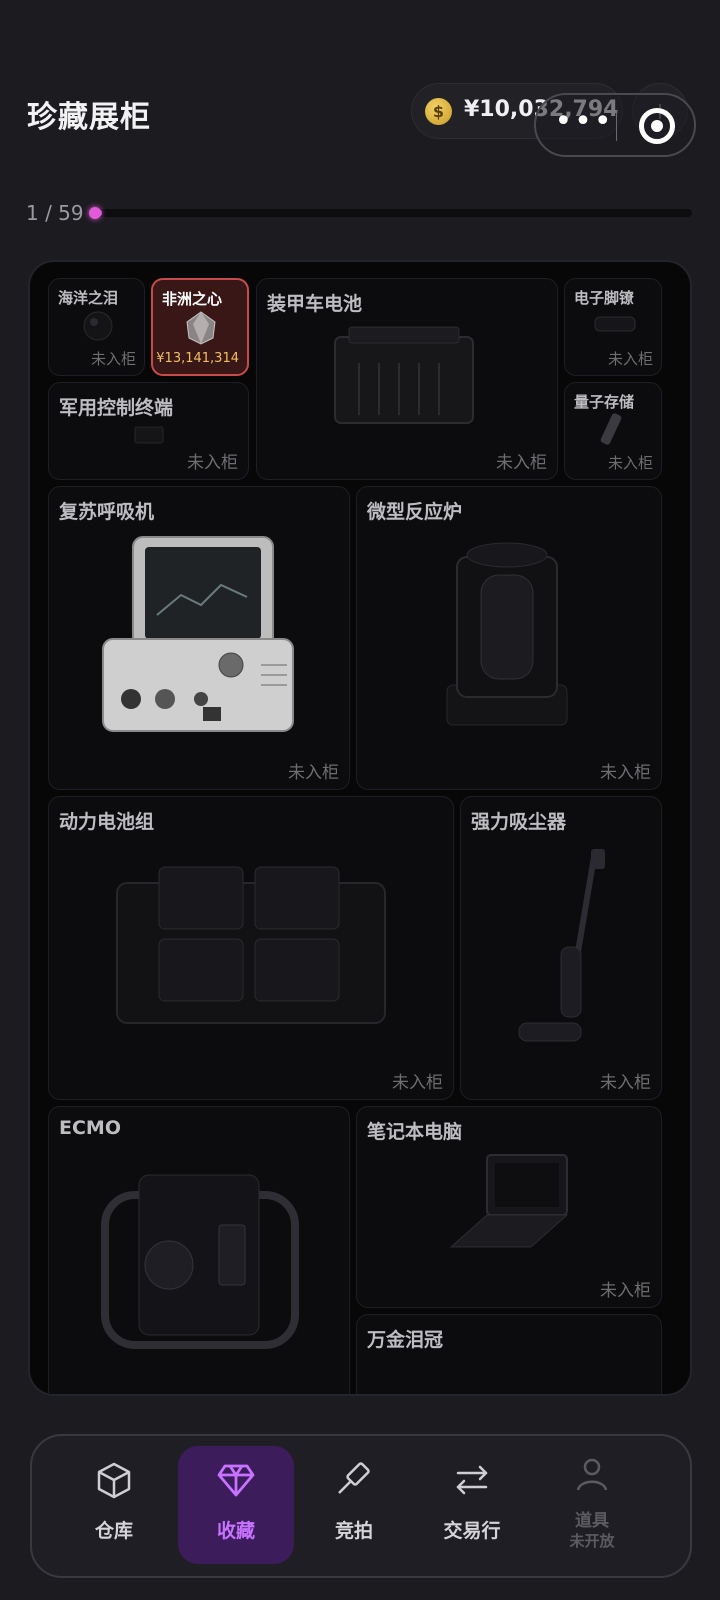 This screenshot has width=720, height=1600. What do you see at coordinates (657, 126) in the screenshot?
I see `close-mini-program-icon` at bounding box center [657, 126].